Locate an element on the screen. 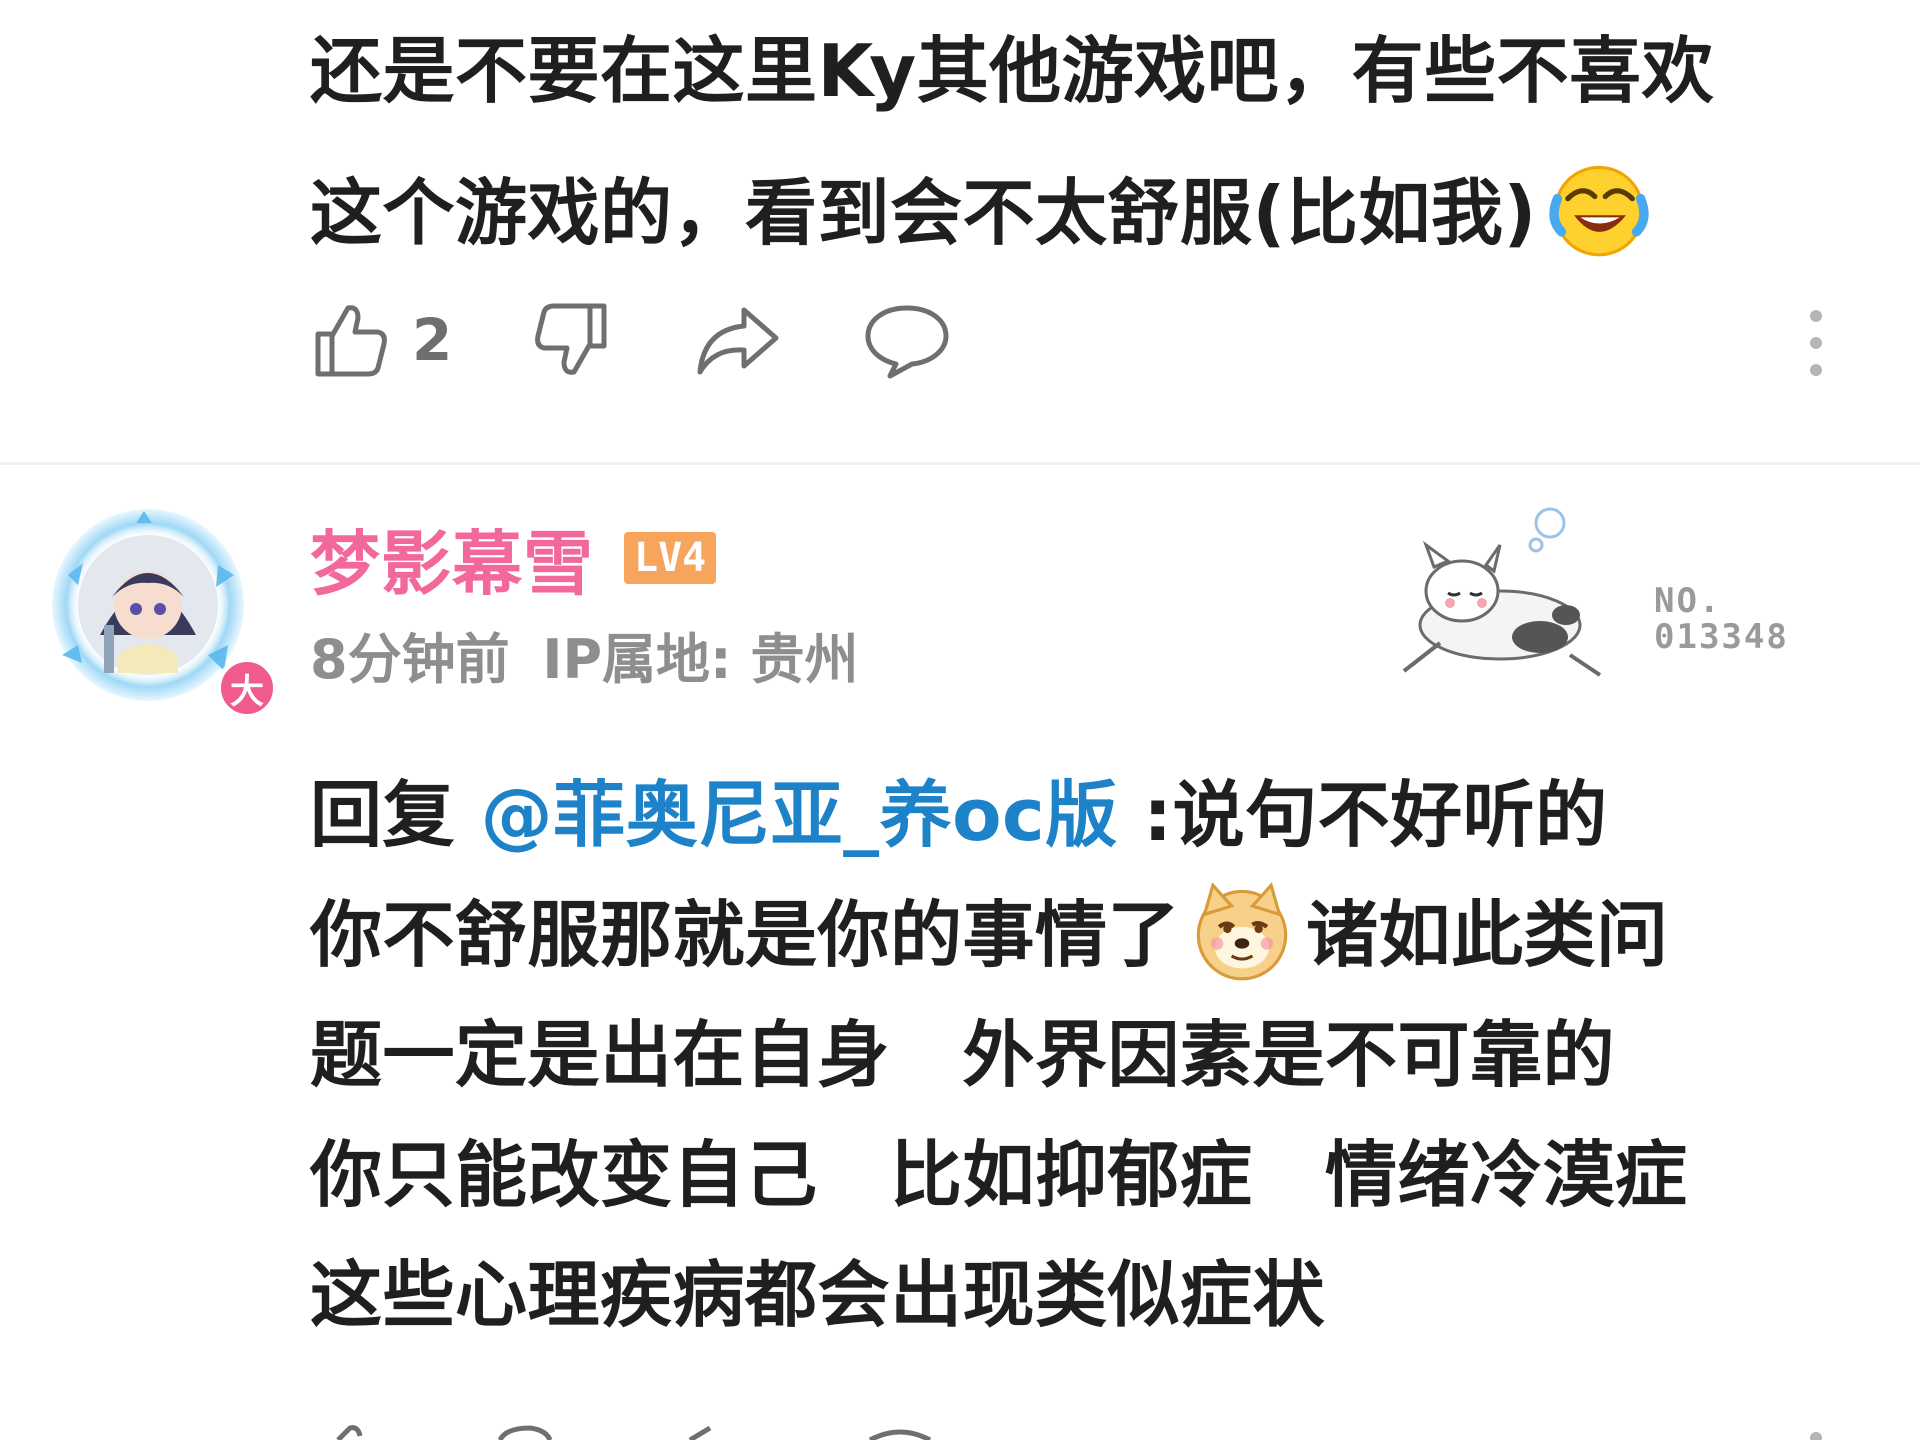 The width and height of the screenshot is (1920, 1440). comment-text-line: 这个游戏的，看到会不太舒服(比如我) is located at coordinates (1080, 213).